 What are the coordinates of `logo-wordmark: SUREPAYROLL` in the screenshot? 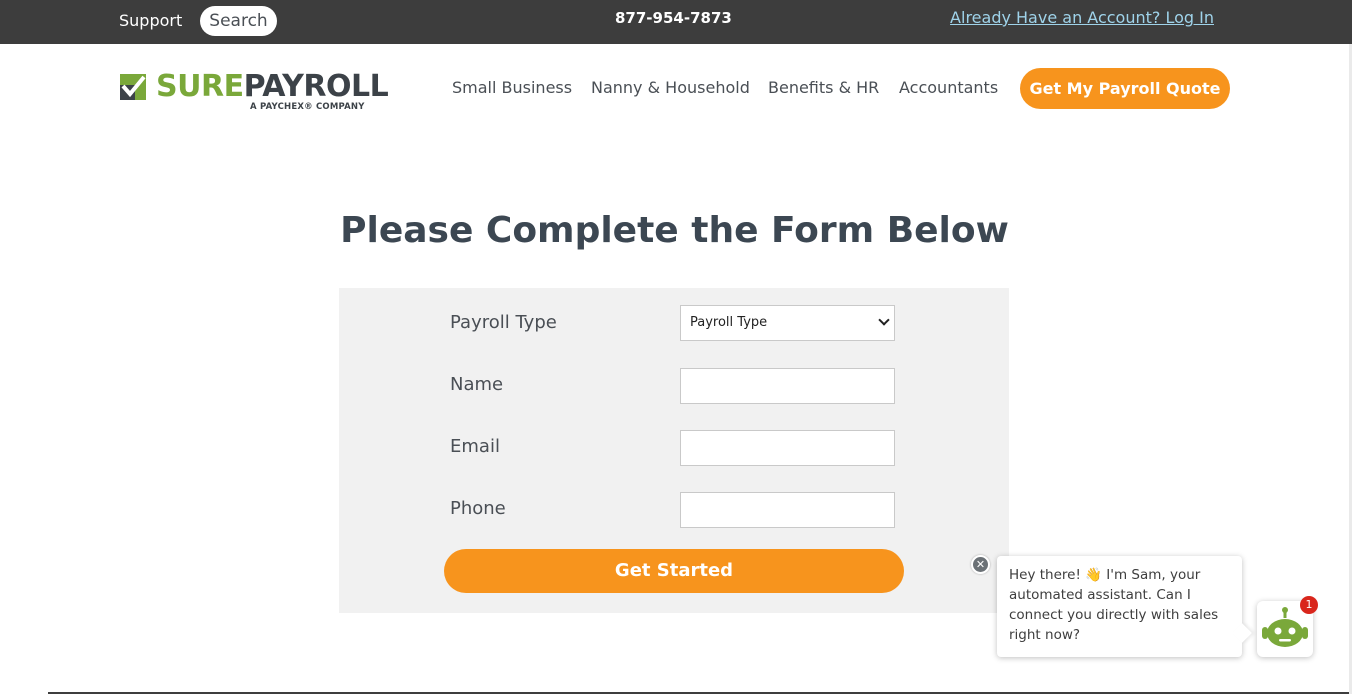 It's located at (272, 86).